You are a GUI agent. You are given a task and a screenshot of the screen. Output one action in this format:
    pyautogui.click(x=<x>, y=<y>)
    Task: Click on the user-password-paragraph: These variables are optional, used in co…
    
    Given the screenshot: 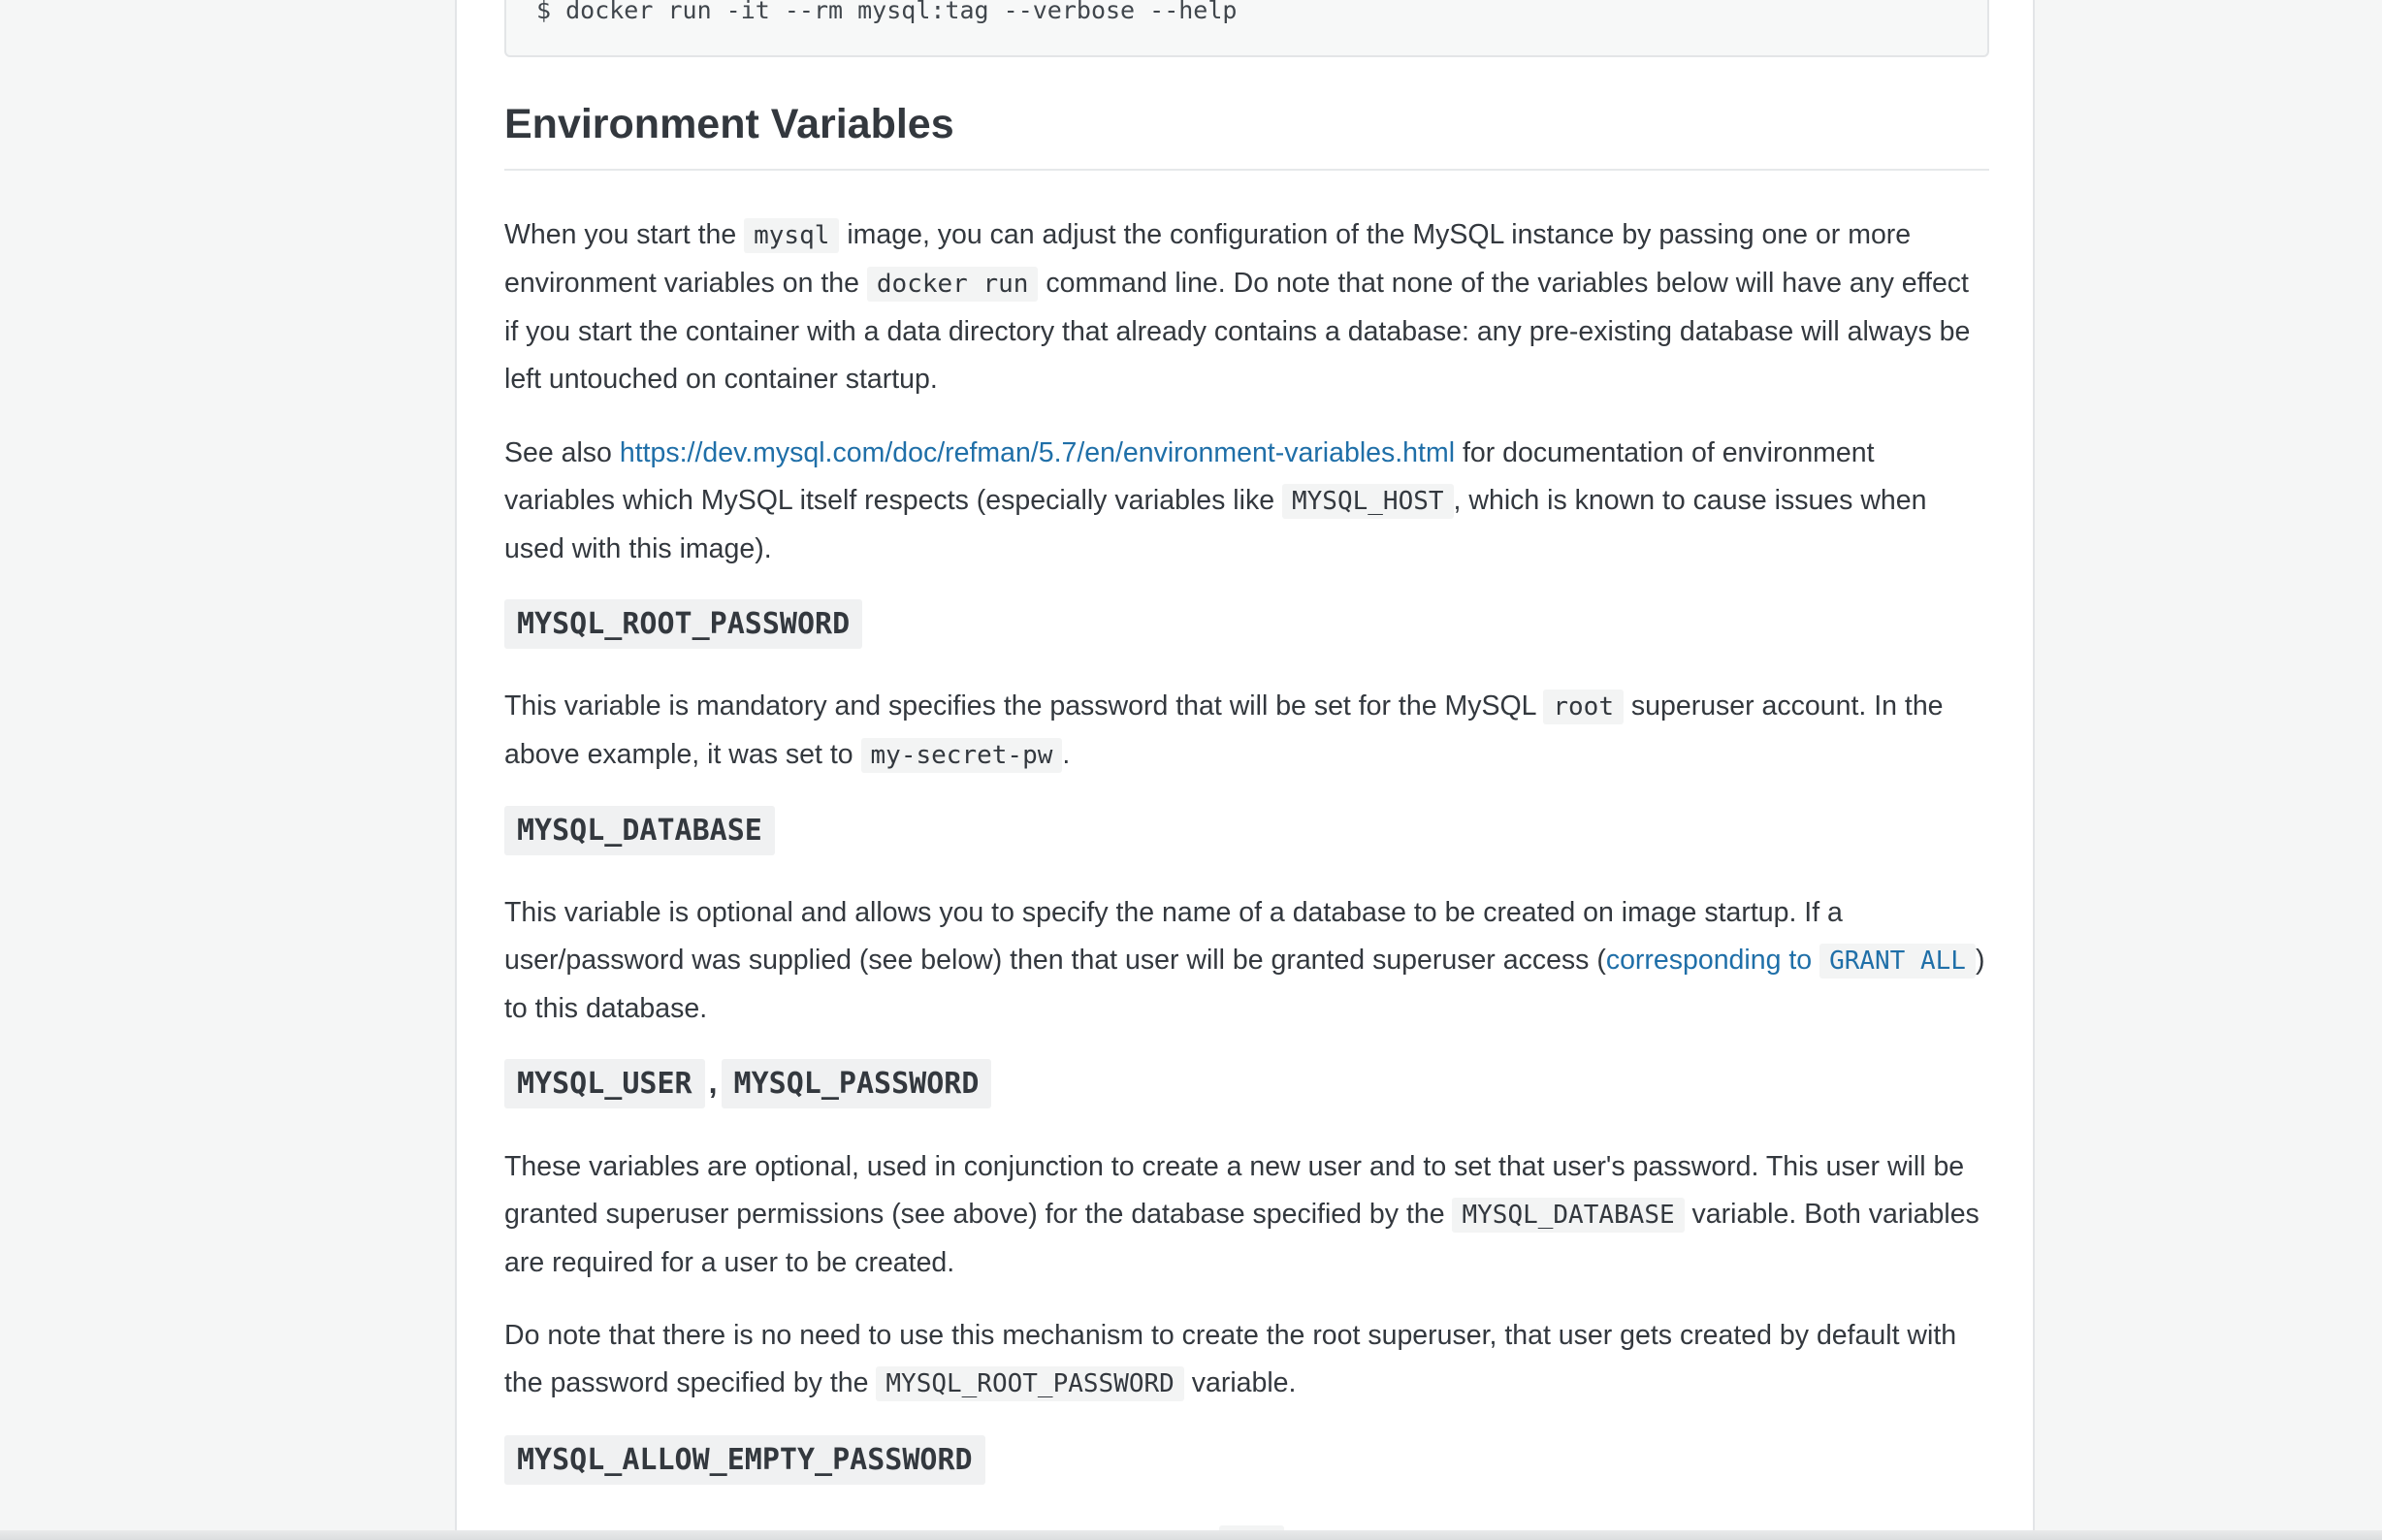 What is the action you would take?
    pyautogui.click(x=1246, y=1215)
    